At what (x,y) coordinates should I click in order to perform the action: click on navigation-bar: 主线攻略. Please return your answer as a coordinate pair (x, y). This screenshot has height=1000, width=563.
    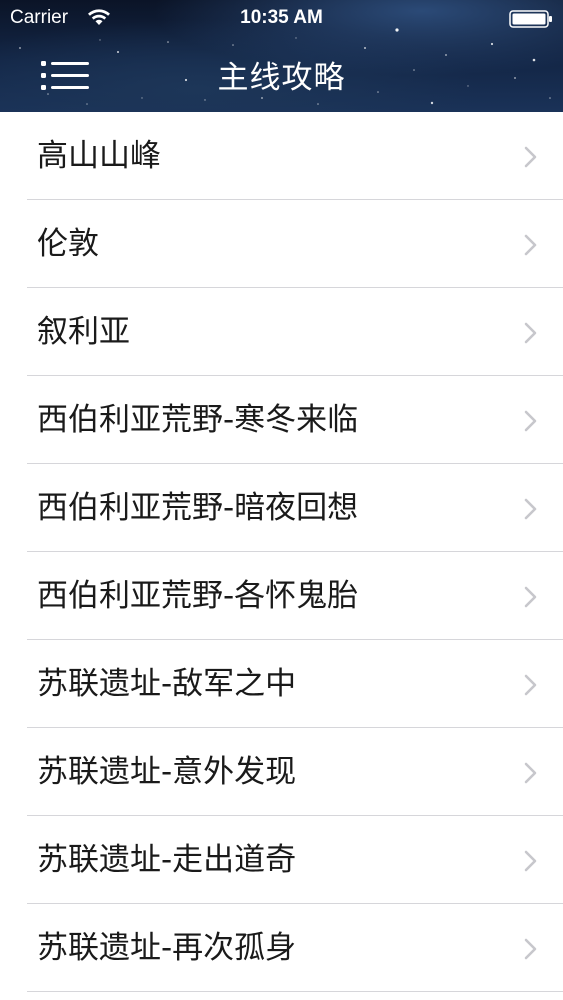
    Looking at the image, I should click on (281, 75).